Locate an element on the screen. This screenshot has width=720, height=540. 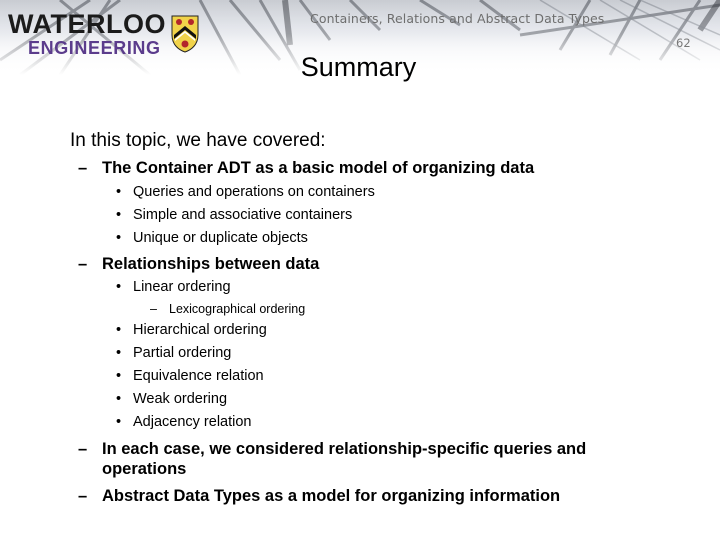
section-text: Relationships between data is located at coordinates (211, 264).